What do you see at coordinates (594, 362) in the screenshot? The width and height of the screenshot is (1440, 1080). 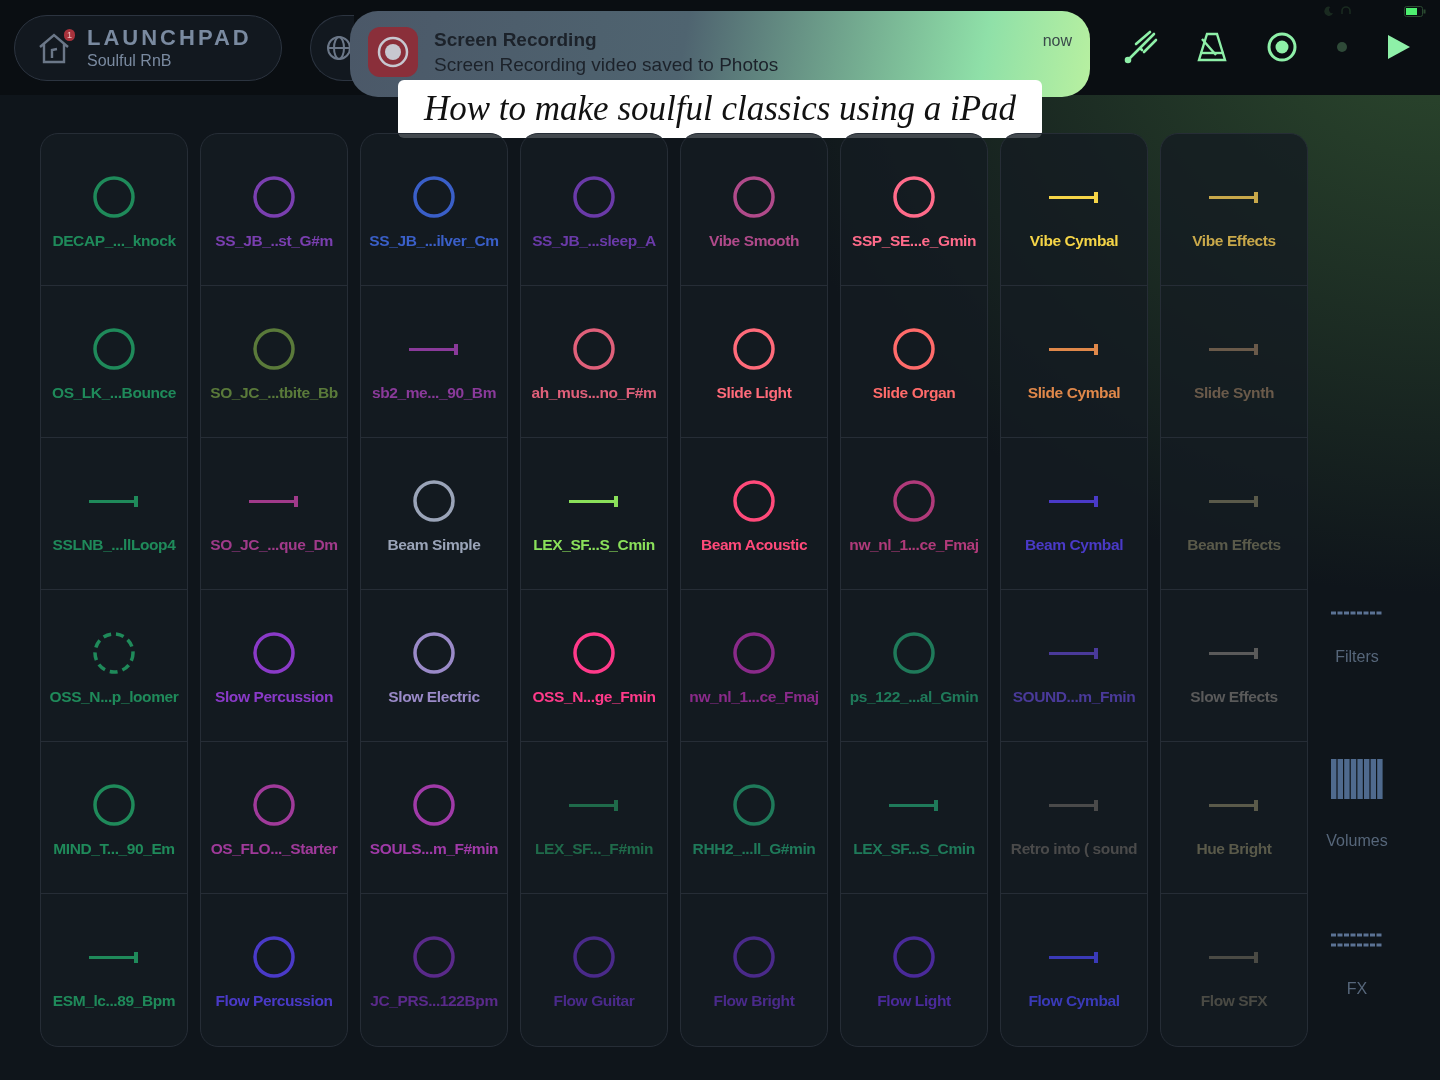 I see `sample-pad: ah_mus...no_F#m` at bounding box center [594, 362].